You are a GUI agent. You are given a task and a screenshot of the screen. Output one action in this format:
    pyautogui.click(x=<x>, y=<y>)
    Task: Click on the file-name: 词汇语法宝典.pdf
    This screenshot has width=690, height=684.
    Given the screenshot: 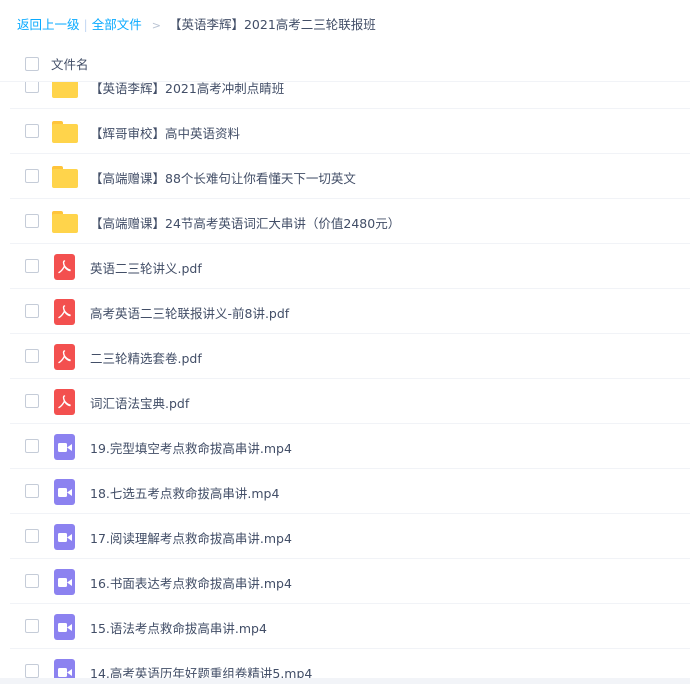 What is the action you would take?
    pyautogui.click(x=139, y=402)
    